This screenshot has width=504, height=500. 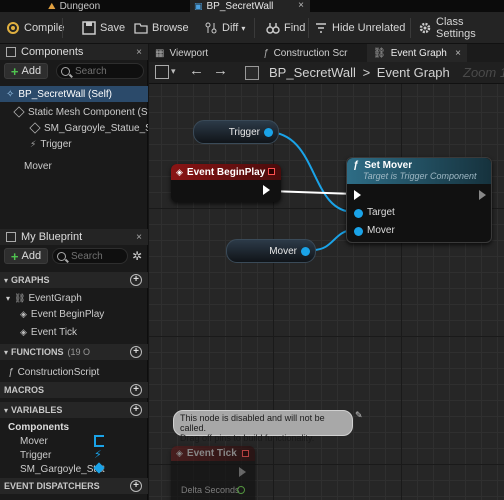 I want to click on function-label: ConstructionScript, so click(x=58, y=372).